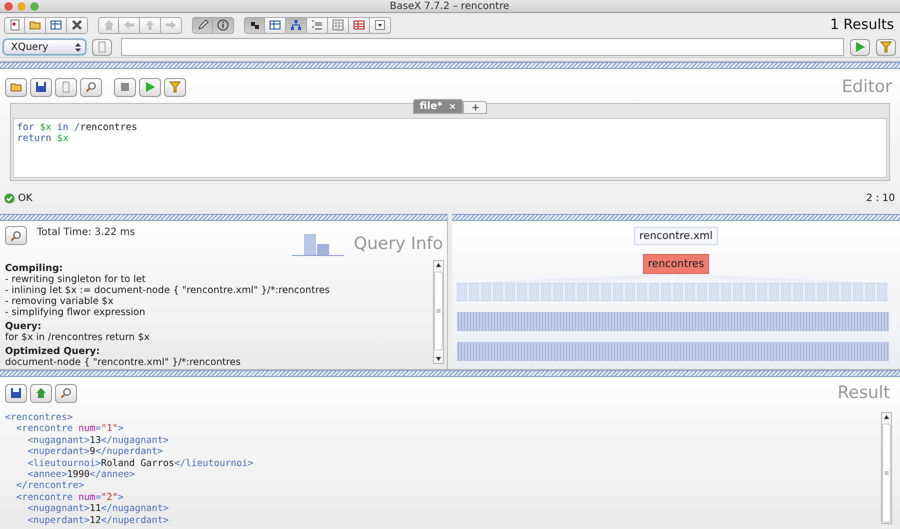 This screenshot has height=529, width=900. I want to click on right-arrow-icon, so click(171, 25).